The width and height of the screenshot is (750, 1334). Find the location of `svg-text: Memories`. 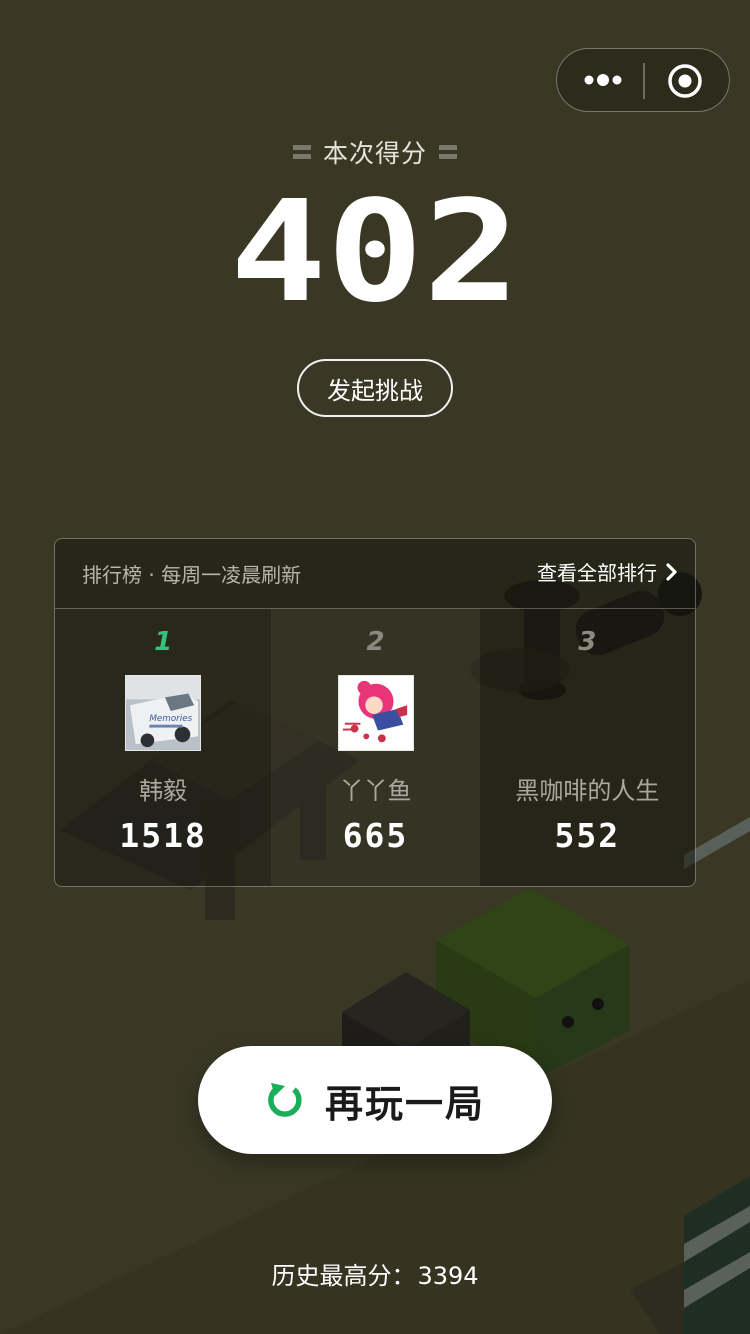

svg-text: Memories is located at coordinates (171, 719).